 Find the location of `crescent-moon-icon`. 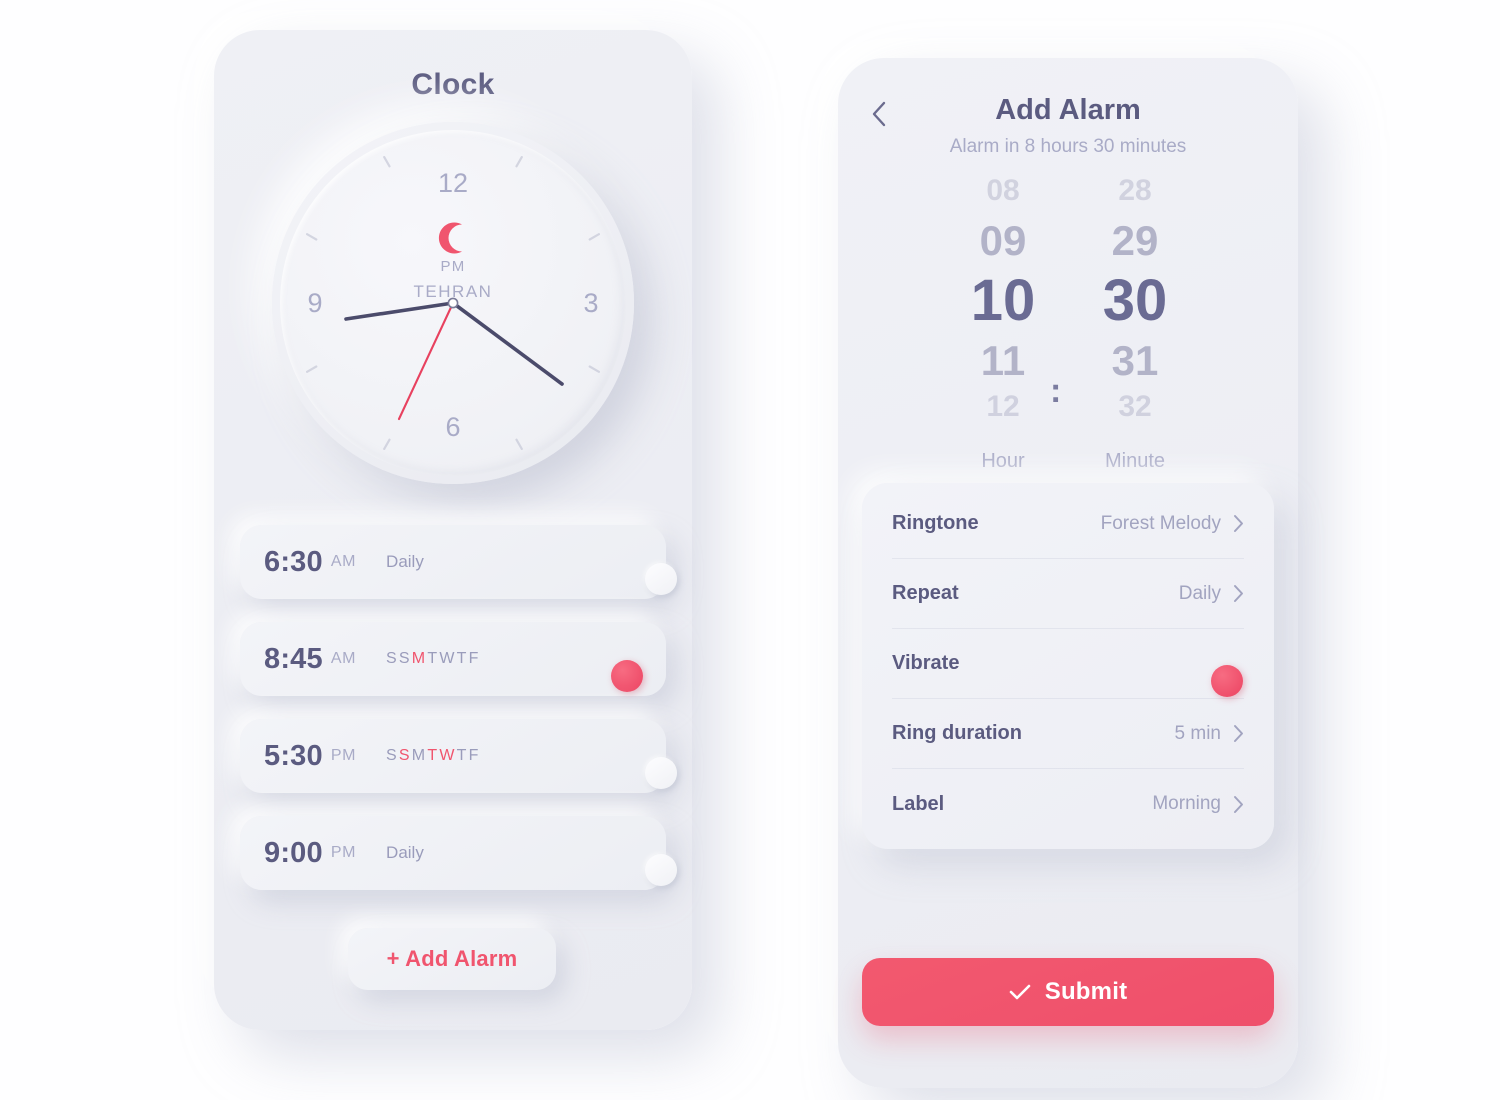

crescent-moon-icon is located at coordinates (453, 238).